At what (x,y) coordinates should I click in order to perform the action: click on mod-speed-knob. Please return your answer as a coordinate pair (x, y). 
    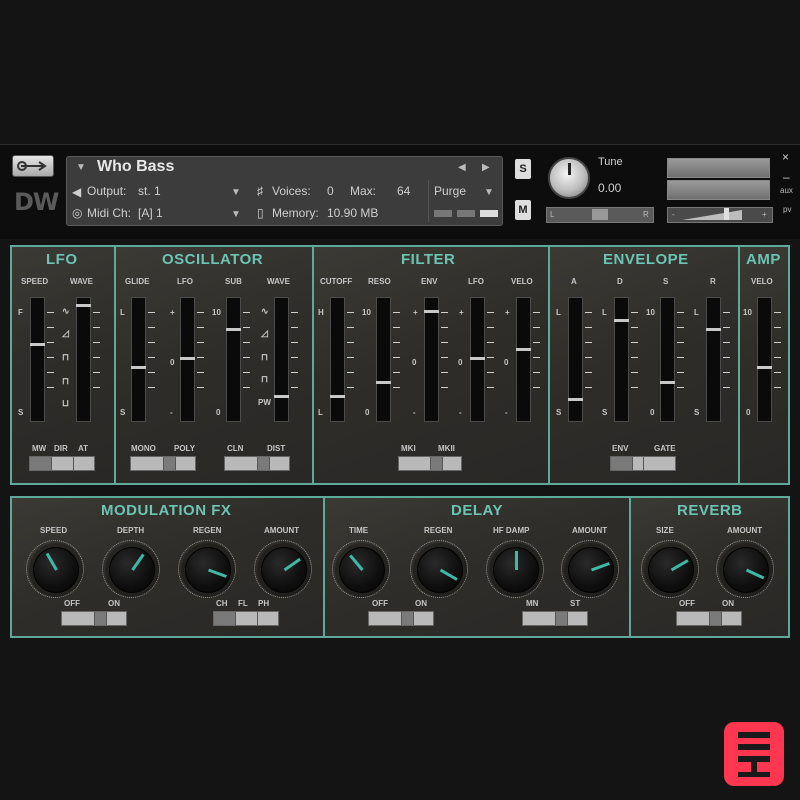
    Looking at the image, I should click on (56, 570).